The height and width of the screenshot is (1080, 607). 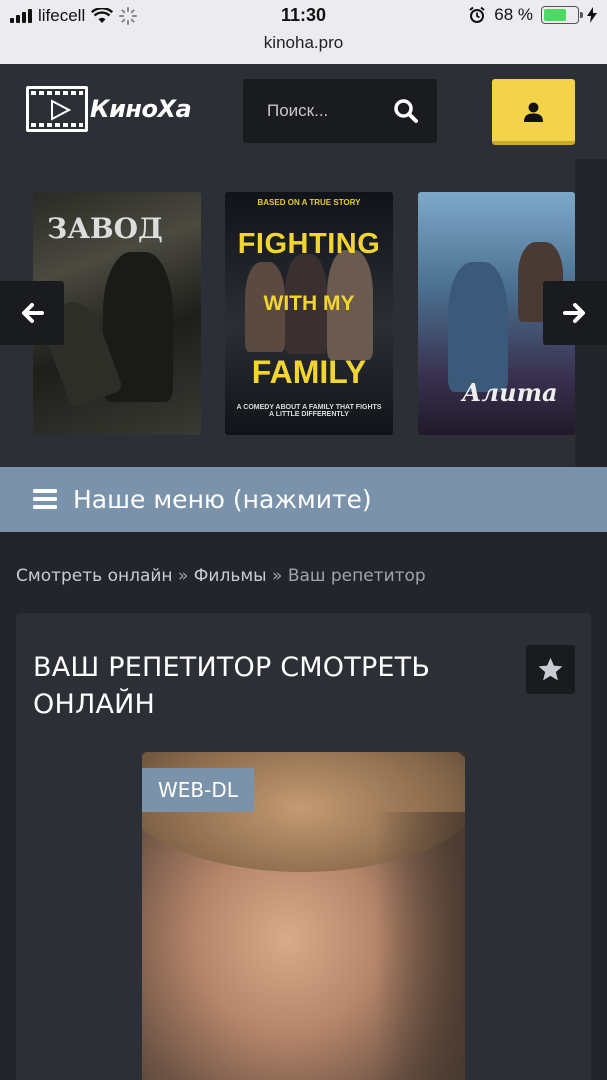 I want to click on status-right-group: 68 %, so click(x=532, y=15).